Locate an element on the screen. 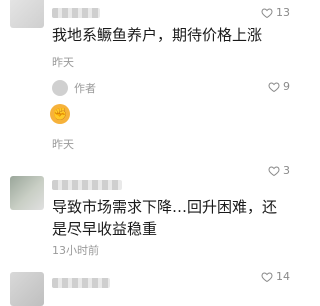  like-count: 3 is located at coordinates (286, 170).